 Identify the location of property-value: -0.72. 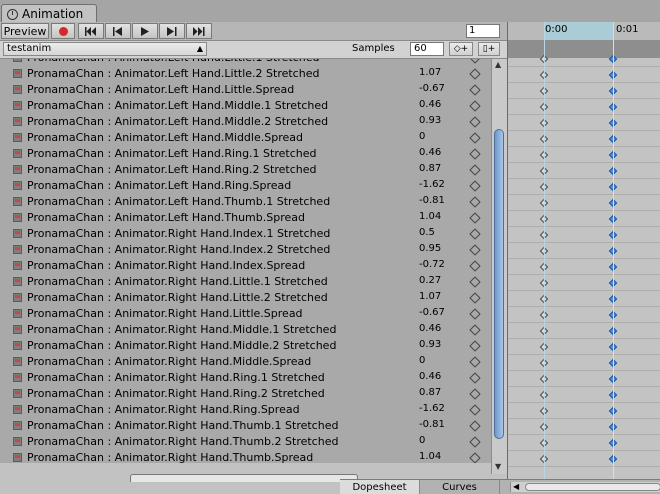
(432, 264).